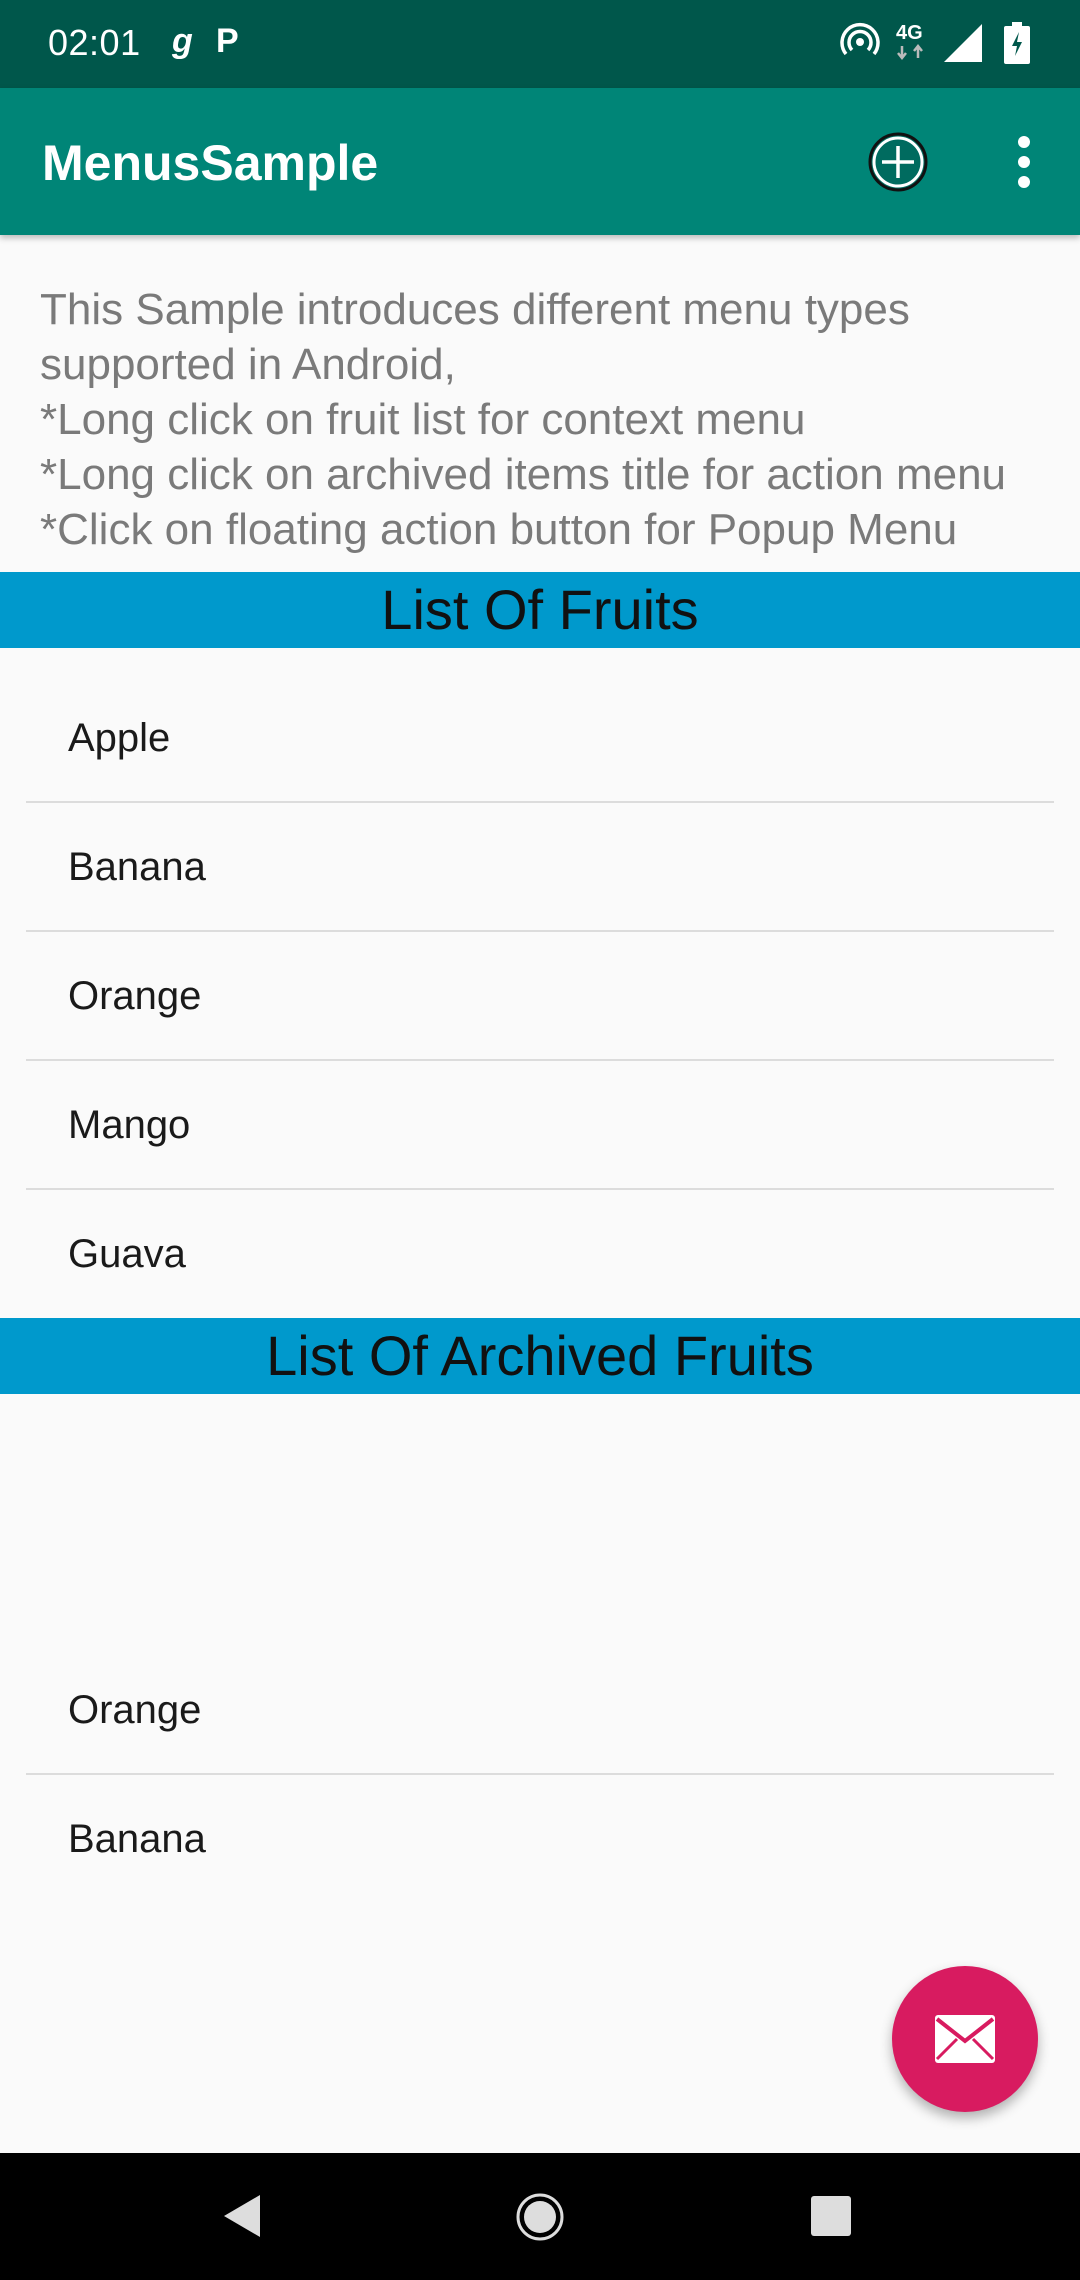 This screenshot has height=2280, width=1080. Describe the element at coordinates (540, 1356) in the screenshot. I see `archived-list-header: List Of Archived Fruits` at that location.